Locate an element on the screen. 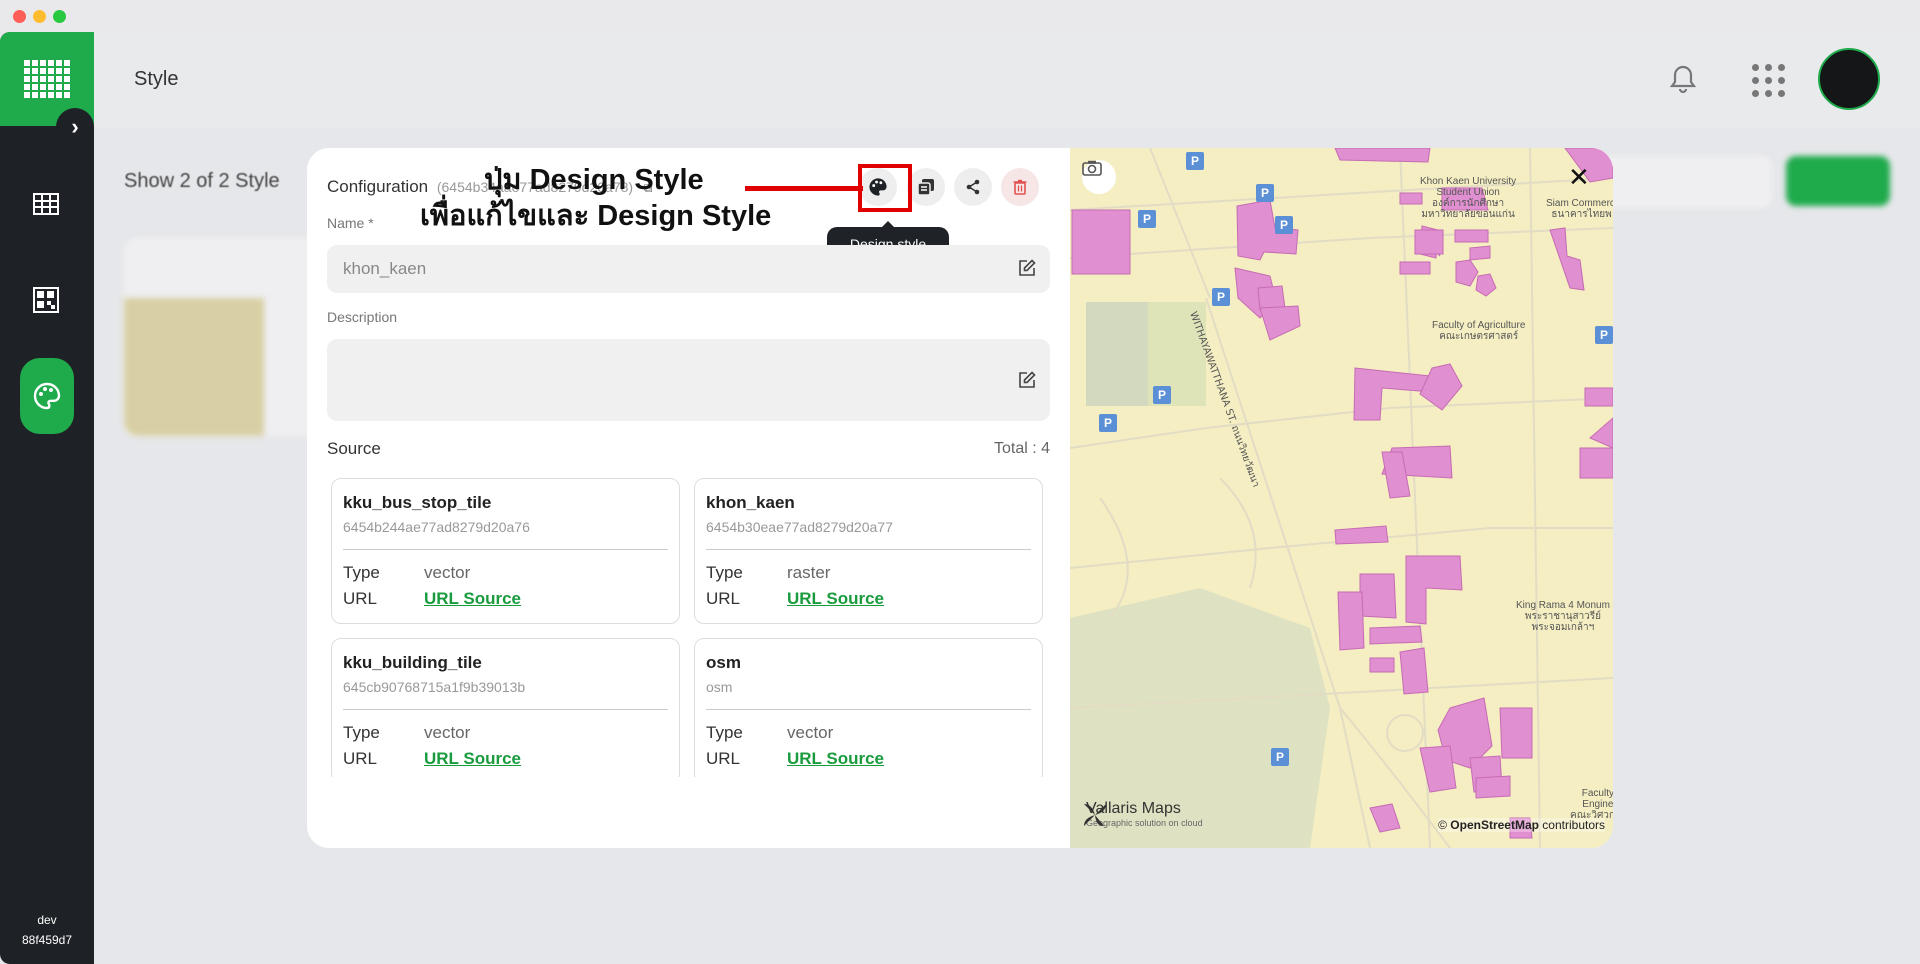 This screenshot has height=964, width=1920. edit-description-icon is located at coordinates (1027, 382).